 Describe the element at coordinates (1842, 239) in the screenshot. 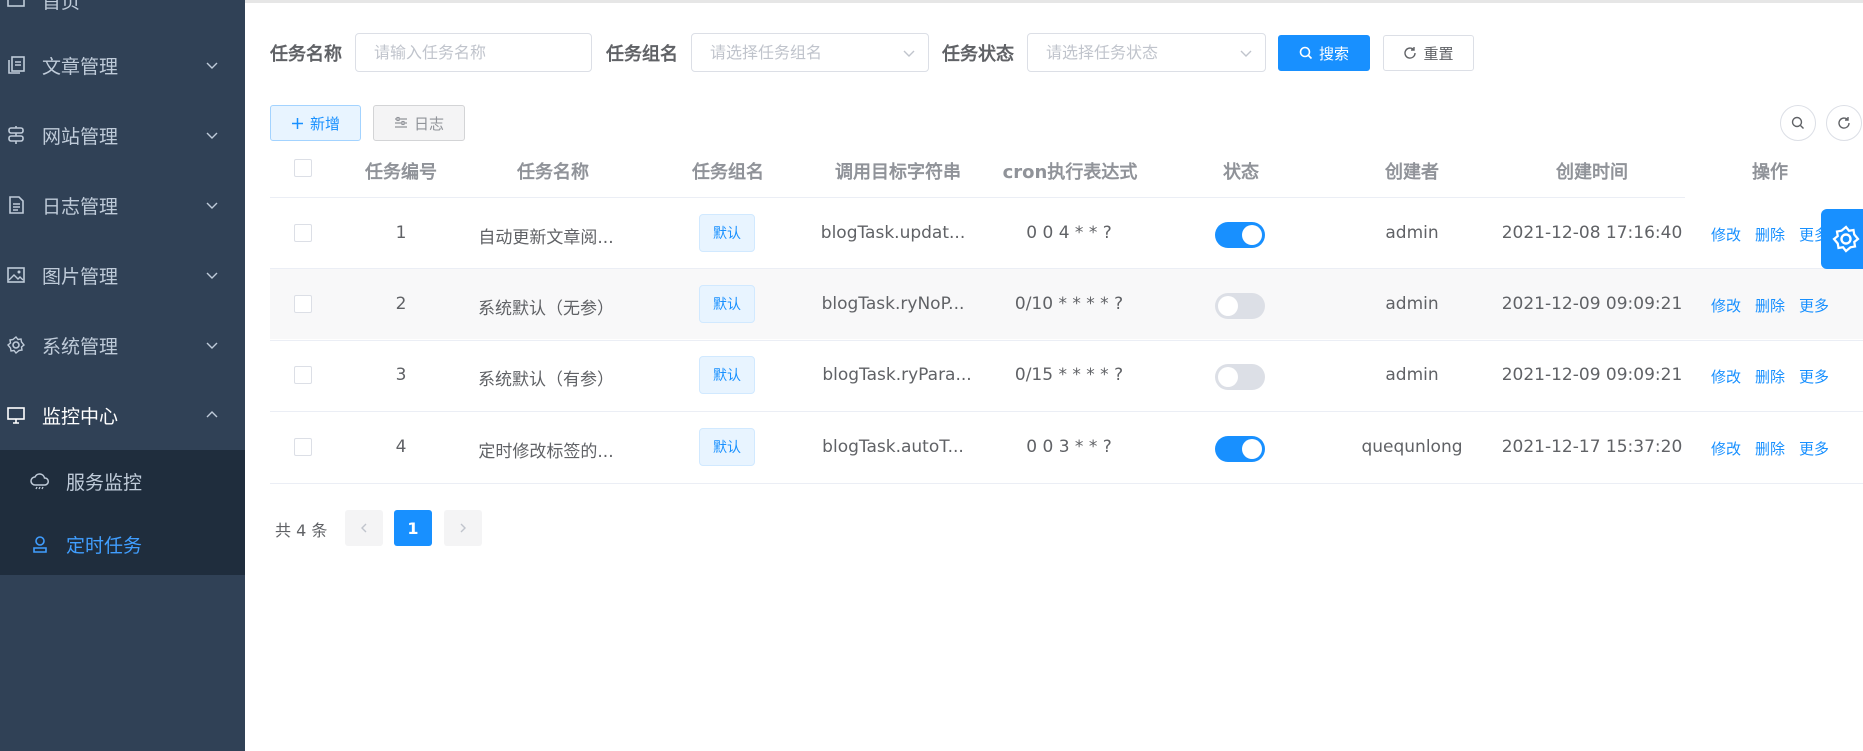

I see `settings-panel-button` at that location.